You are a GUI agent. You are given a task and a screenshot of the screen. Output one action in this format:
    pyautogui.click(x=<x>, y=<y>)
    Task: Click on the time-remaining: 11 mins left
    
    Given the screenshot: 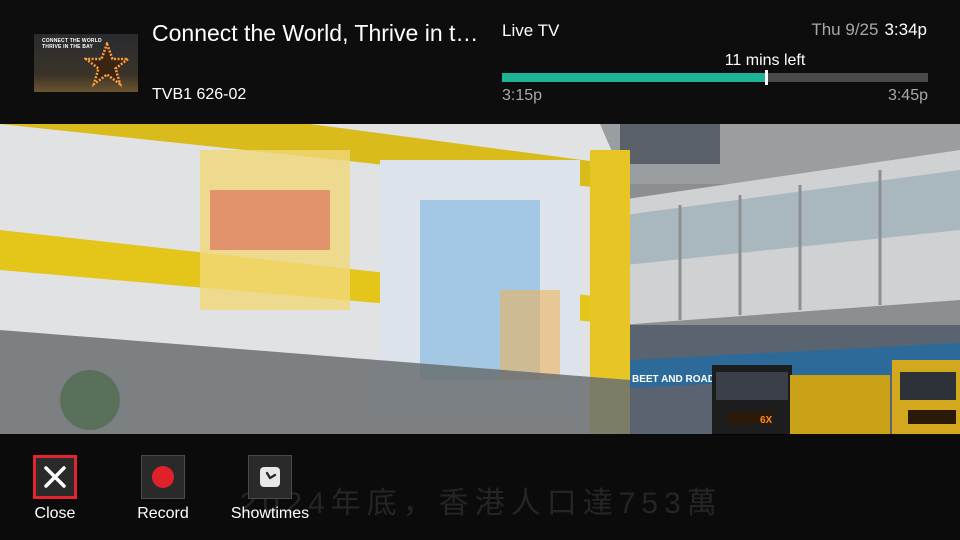 What is the action you would take?
    pyautogui.click(x=765, y=60)
    